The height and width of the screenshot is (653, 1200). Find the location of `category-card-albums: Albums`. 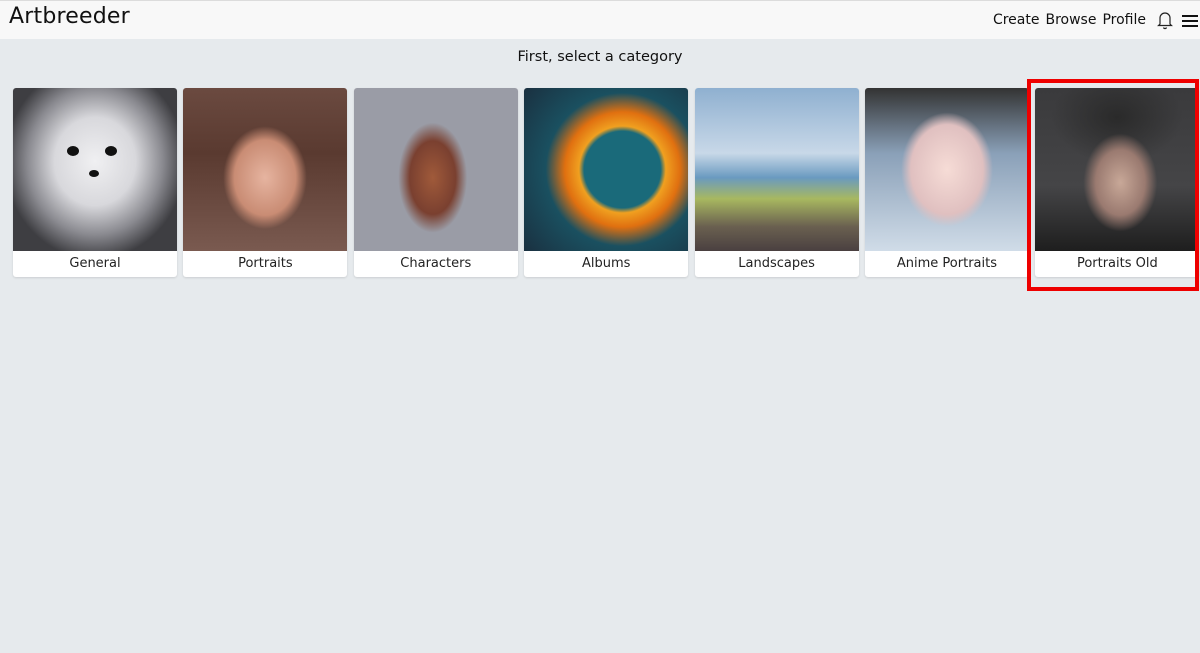

category-card-albums: Albums is located at coordinates (606, 182).